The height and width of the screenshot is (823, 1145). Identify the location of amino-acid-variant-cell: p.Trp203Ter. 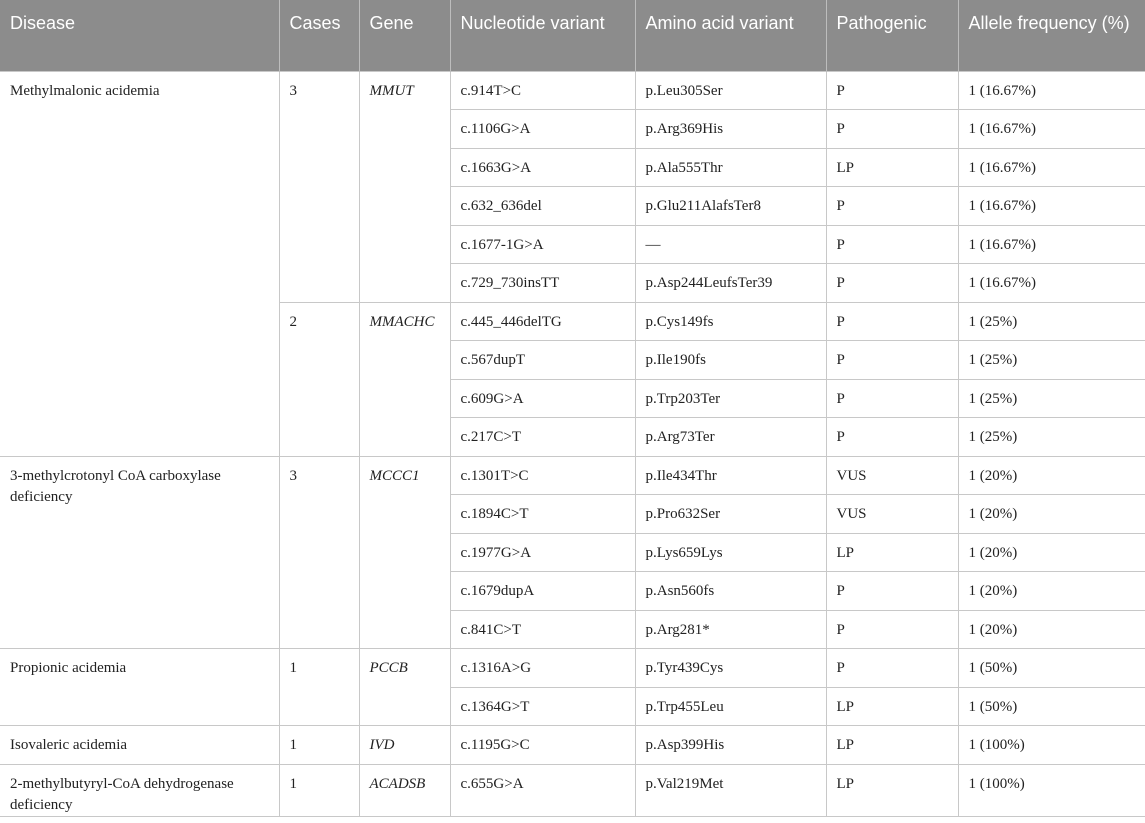
(730, 398).